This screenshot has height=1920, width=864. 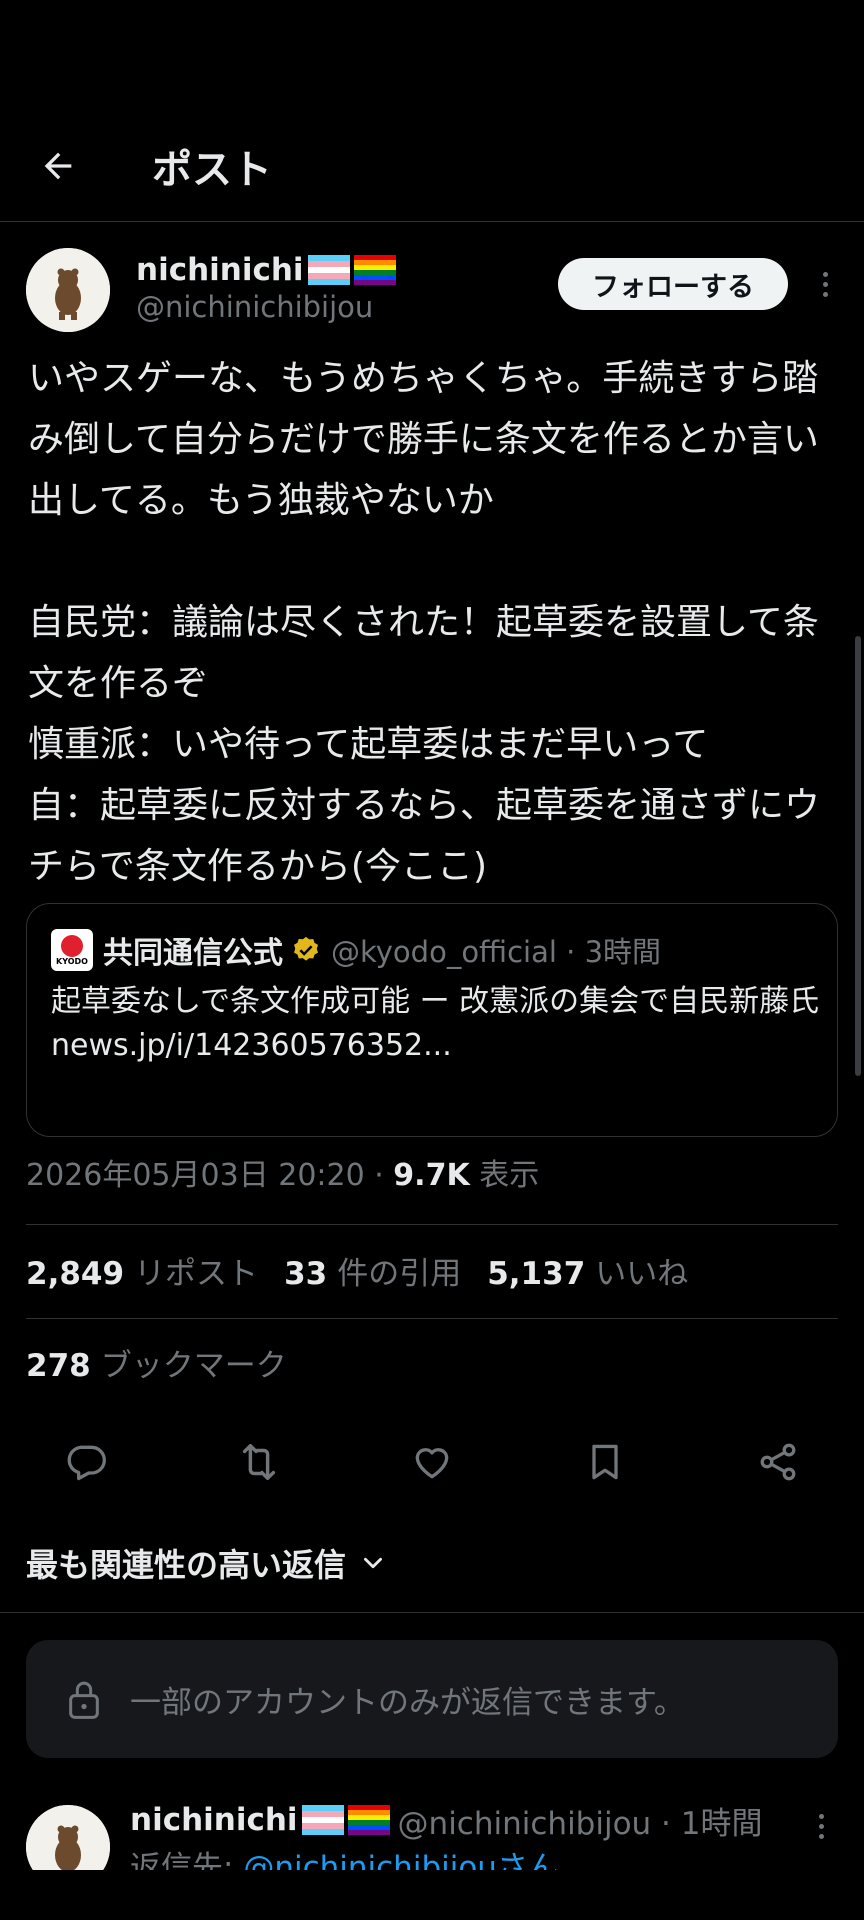 What do you see at coordinates (220, 270) in the screenshot?
I see `author-name: nichinichi` at bounding box center [220, 270].